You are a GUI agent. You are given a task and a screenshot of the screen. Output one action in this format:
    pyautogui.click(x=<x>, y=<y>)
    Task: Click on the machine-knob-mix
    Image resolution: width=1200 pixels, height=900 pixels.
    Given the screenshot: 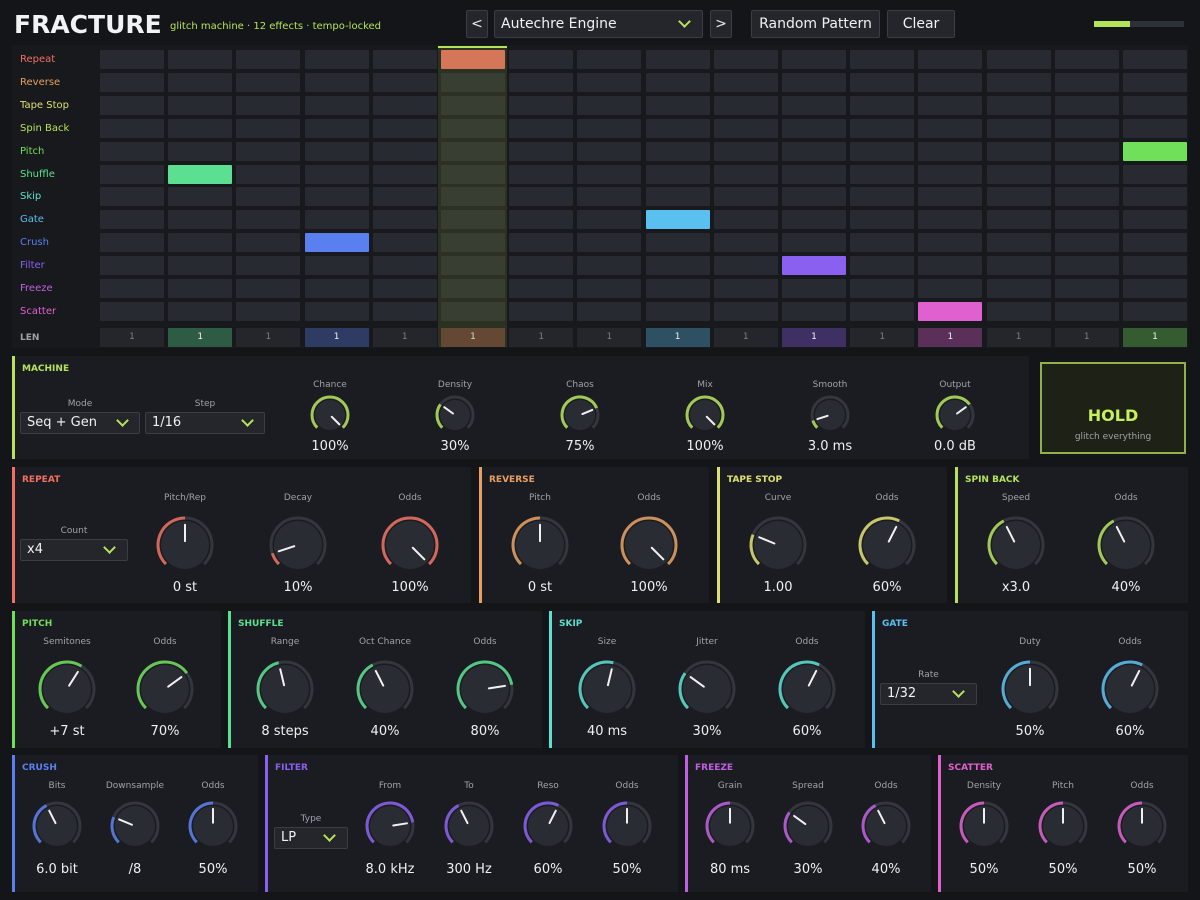 What is the action you would take?
    pyautogui.click(x=705, y=415)
    